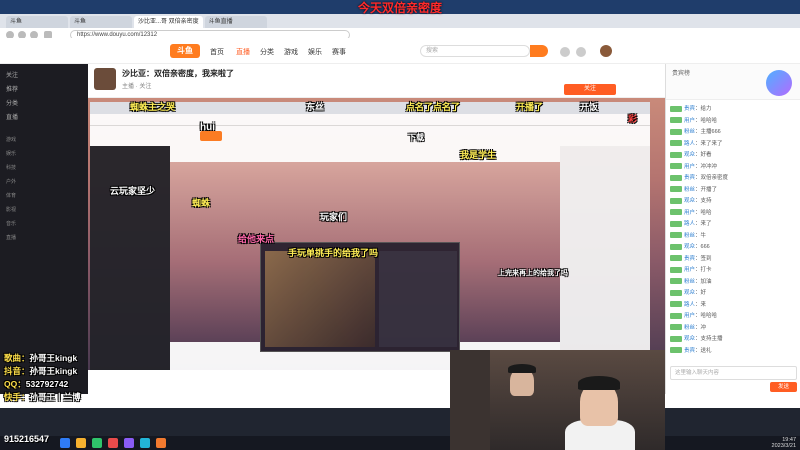 The image size is (800, 450). I want to click on nav-entertainment: 娱乐, so click(315, 52).